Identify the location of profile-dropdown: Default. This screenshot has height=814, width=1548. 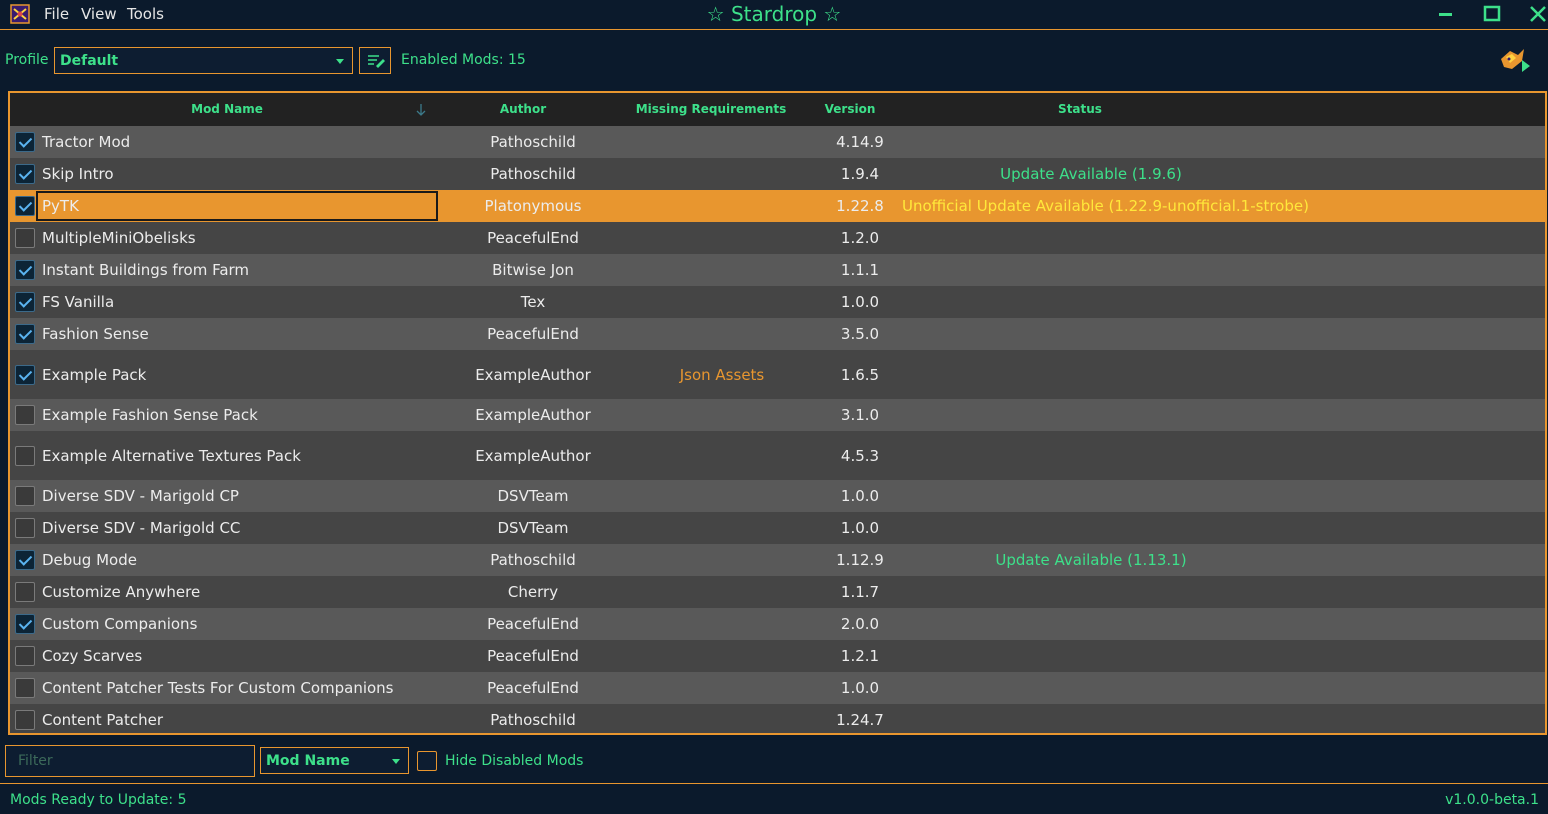
(203, 60).